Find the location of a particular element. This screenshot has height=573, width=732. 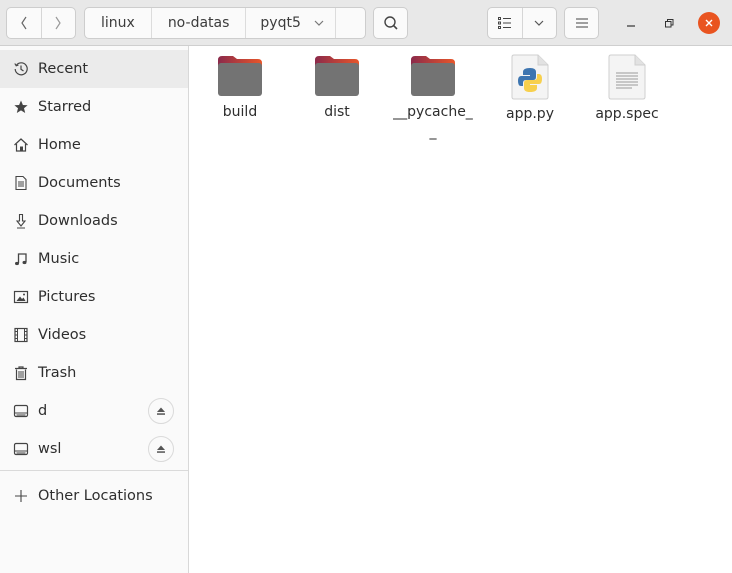

crumb-label: linux is located at coordinates (118, 23).